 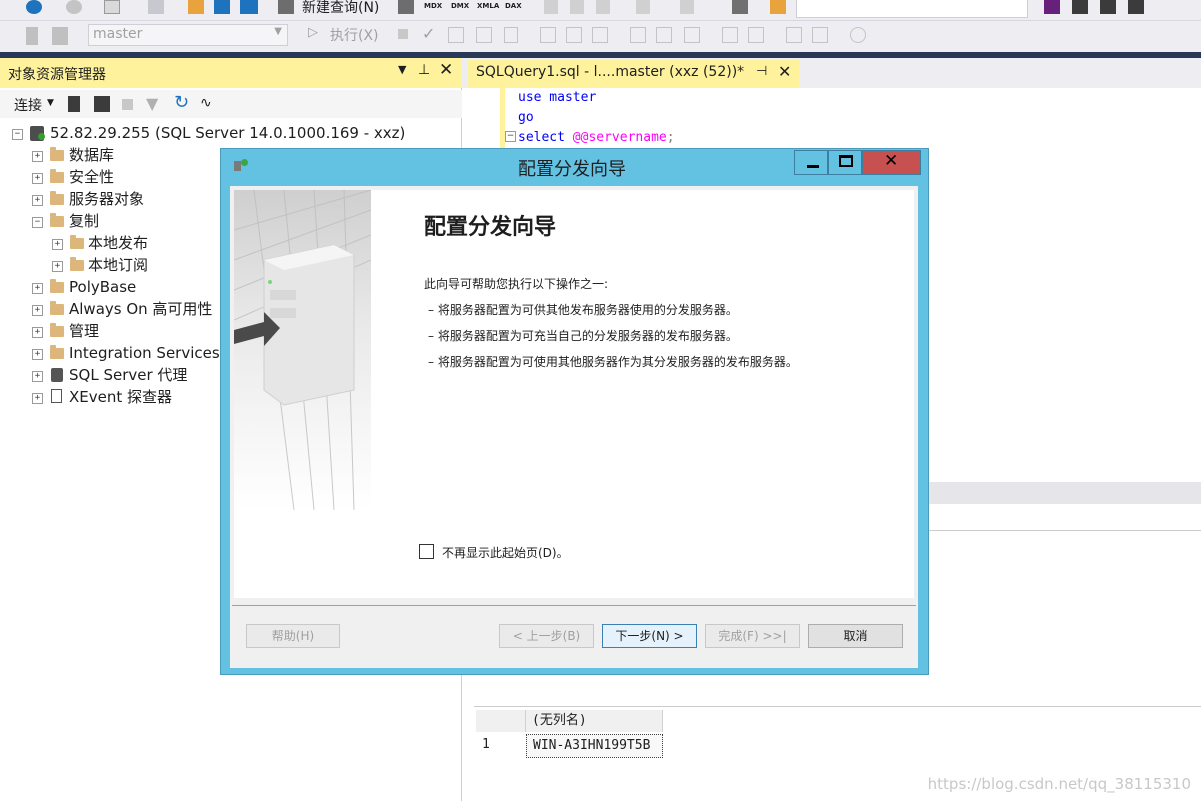 What do you see at coordinates (181, 102) in the screenshot?
I see `refresh-icon: ↻` at bounding box center [181, 102].